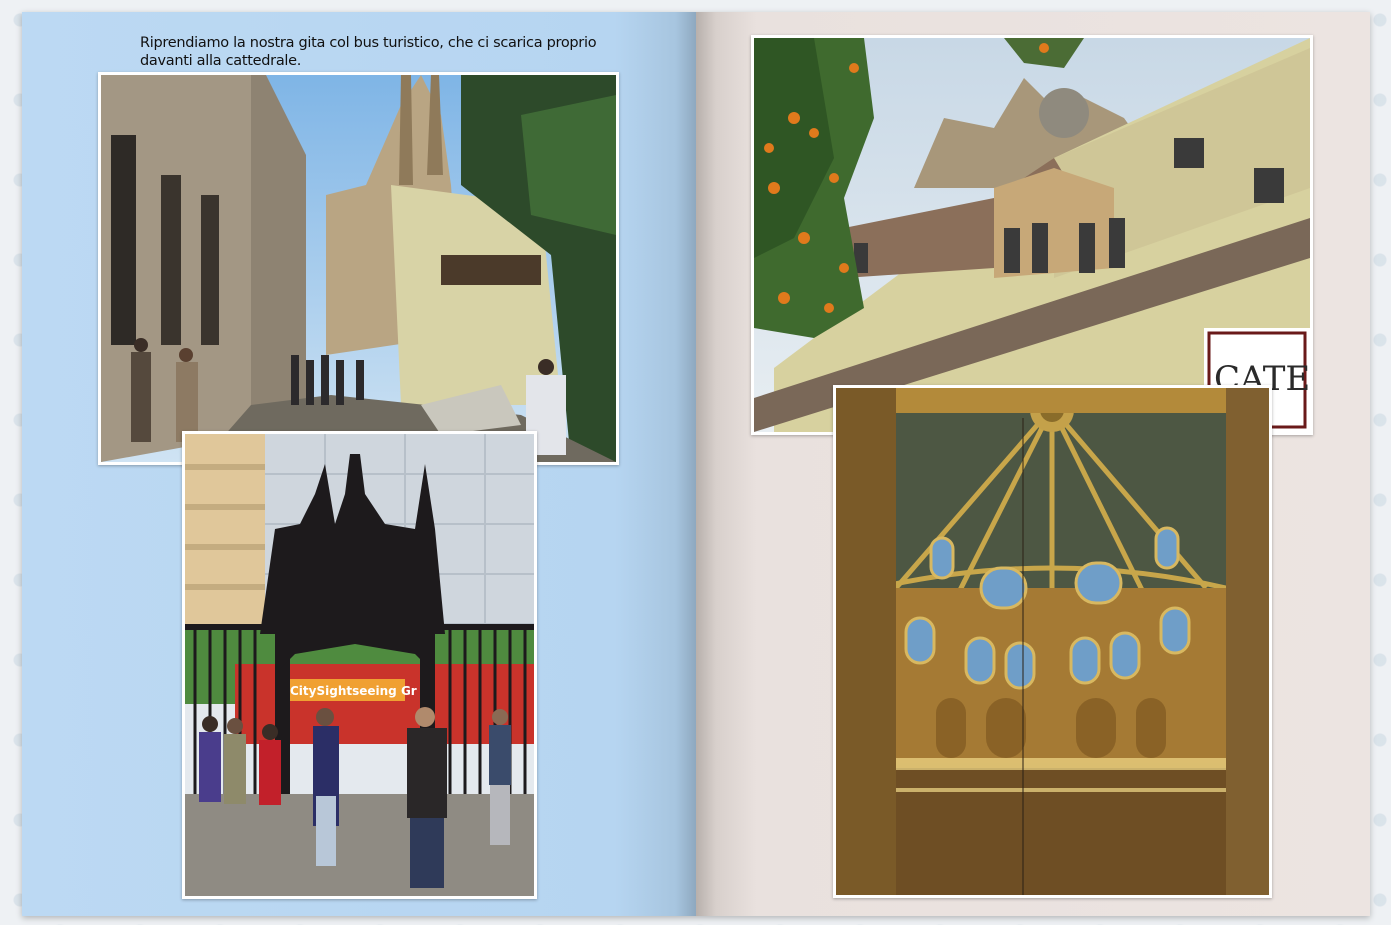 The width and height of the screenshot is (1391, 925). Describe the element at coordinates (353, 691) in the screenshot. I see `bus-sign-text: CitySightseeing Gr` at that location.